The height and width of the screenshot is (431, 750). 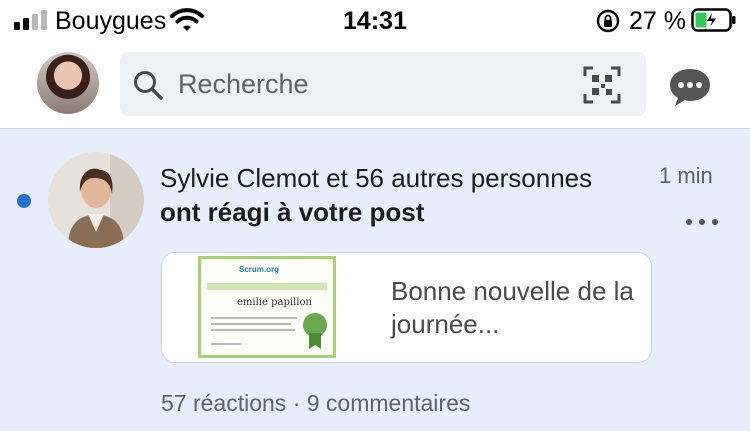 What do you see at coordinates (68, 83) in the screenshot?
I see `my-profile-avatar` at bounding box center [68, 83].